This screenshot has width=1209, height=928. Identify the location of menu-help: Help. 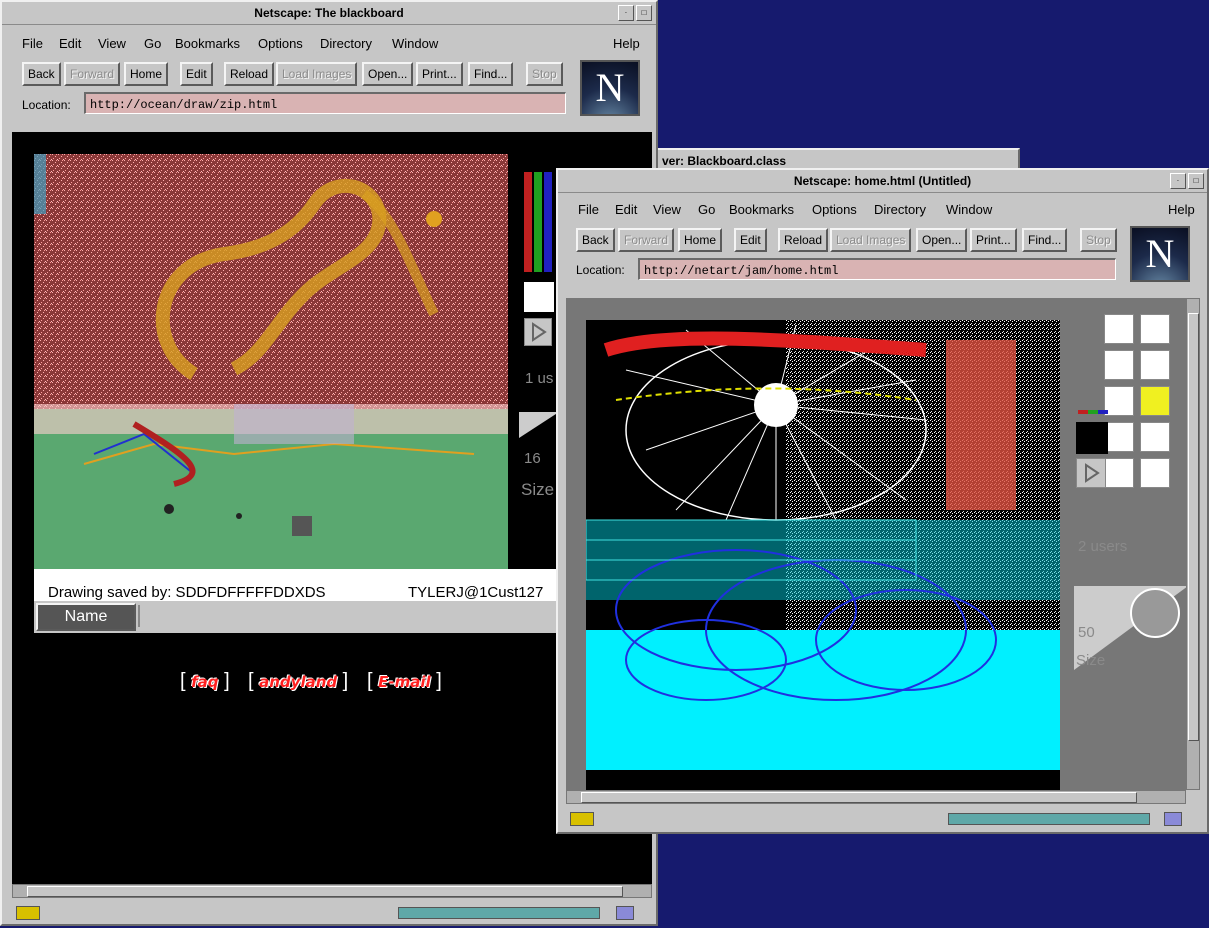
(626, 43).